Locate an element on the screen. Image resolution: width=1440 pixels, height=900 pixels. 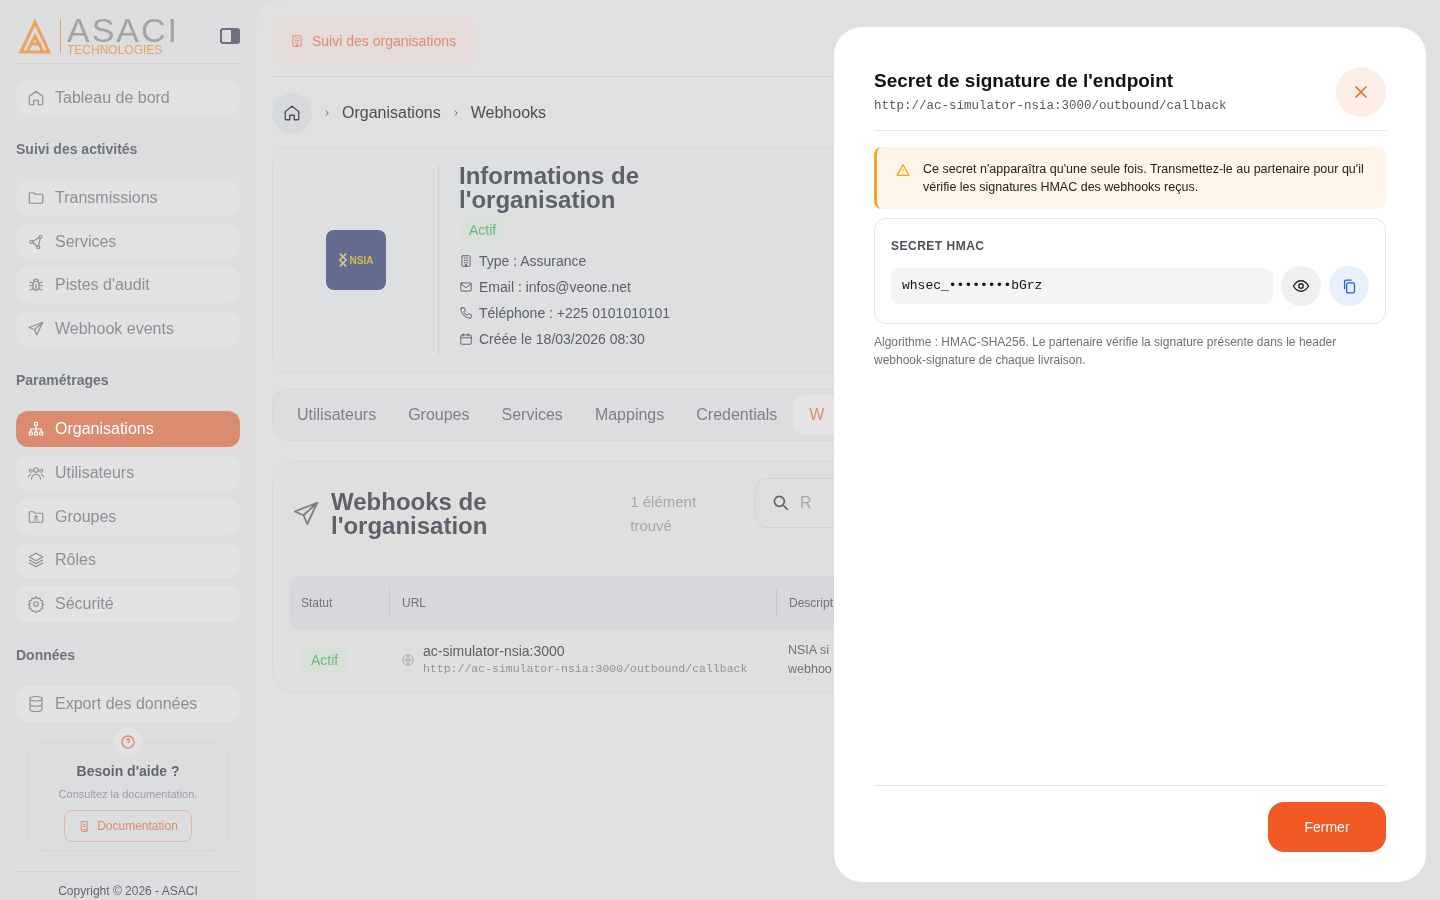
sidebar-item: Pistes d'audit is located at coordinates (128, 285).